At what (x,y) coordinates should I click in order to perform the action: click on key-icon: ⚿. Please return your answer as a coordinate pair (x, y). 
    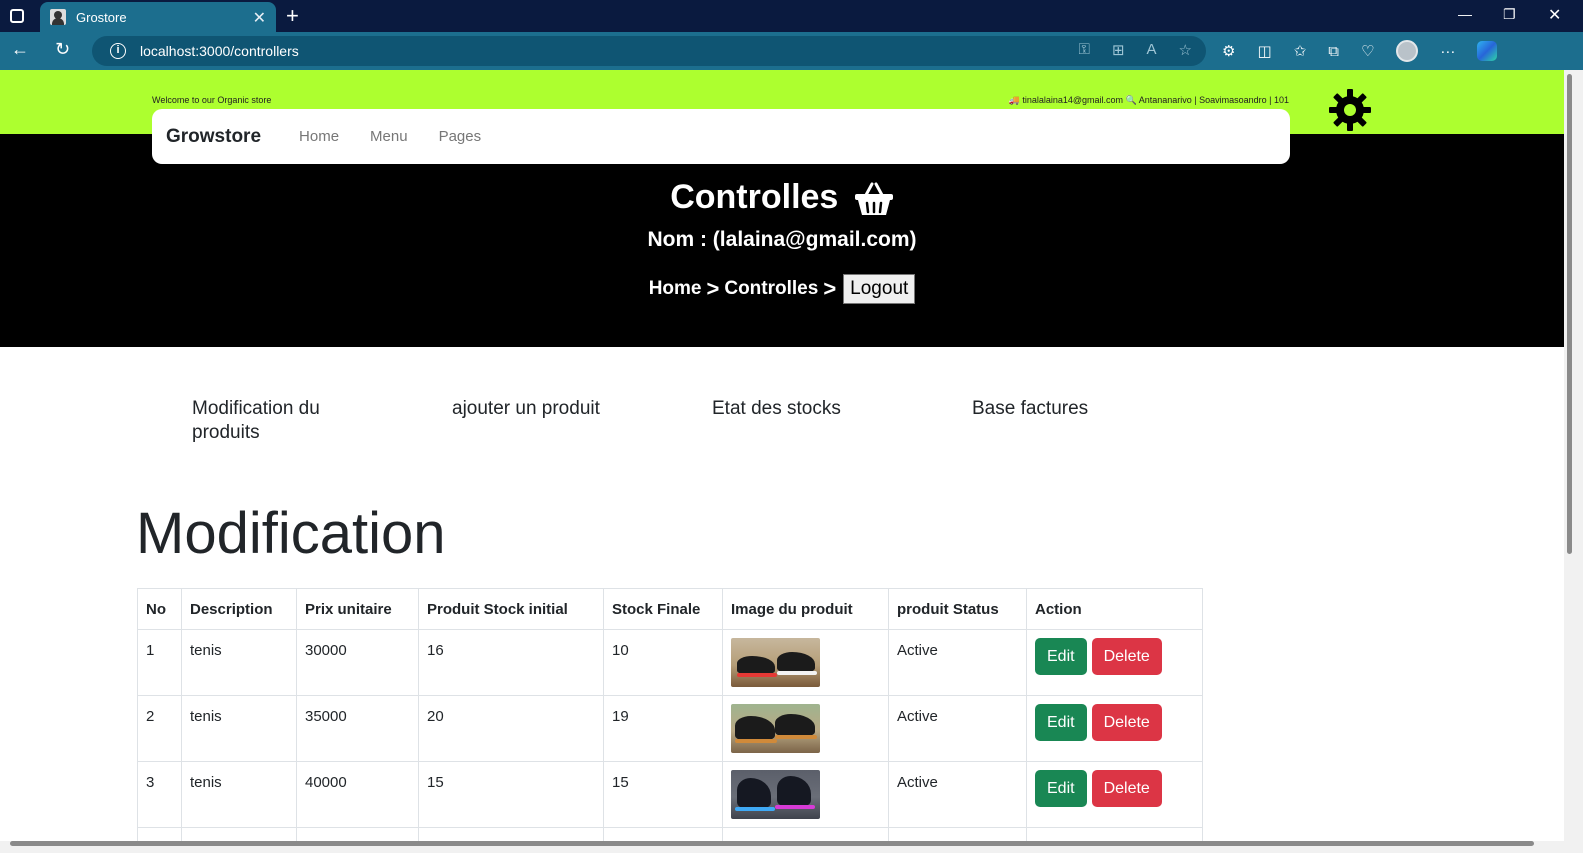
    Looking at the image, I should click on (1084, 50).